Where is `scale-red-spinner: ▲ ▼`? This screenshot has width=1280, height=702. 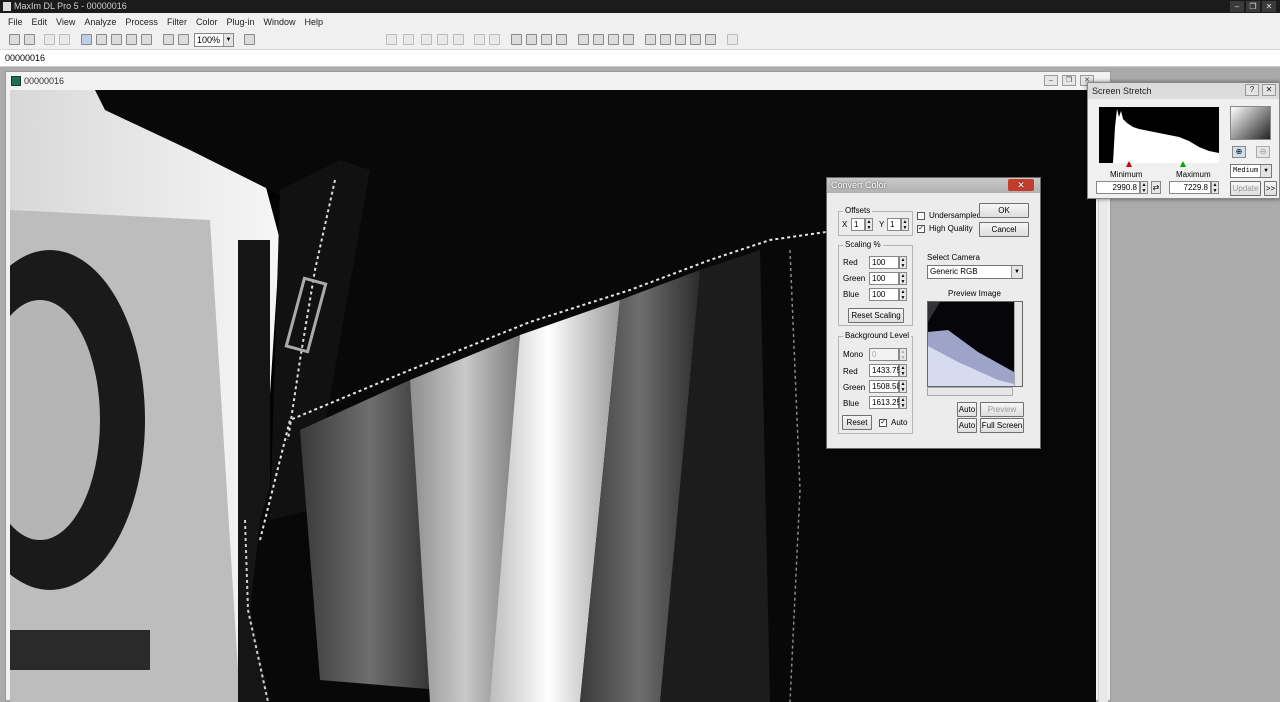 scale-red-spinner: ▲ ▼ is located at coordinates (903, 262).